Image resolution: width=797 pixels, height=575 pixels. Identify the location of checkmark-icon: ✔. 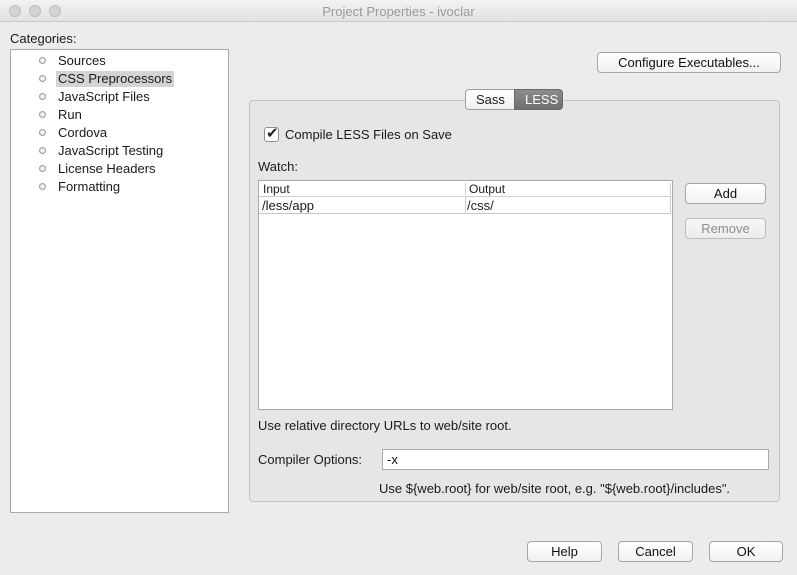
(272, 133).